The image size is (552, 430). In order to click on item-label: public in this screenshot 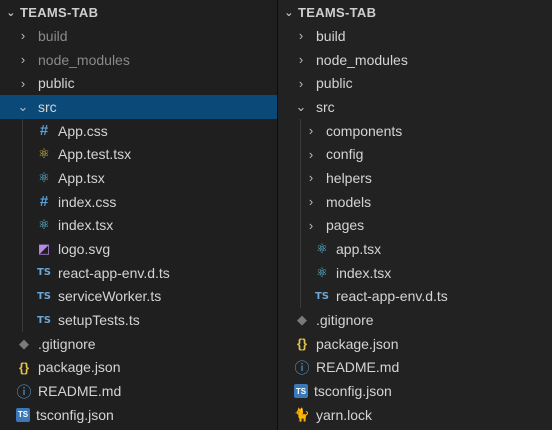, I will do `click(334, 83)`.